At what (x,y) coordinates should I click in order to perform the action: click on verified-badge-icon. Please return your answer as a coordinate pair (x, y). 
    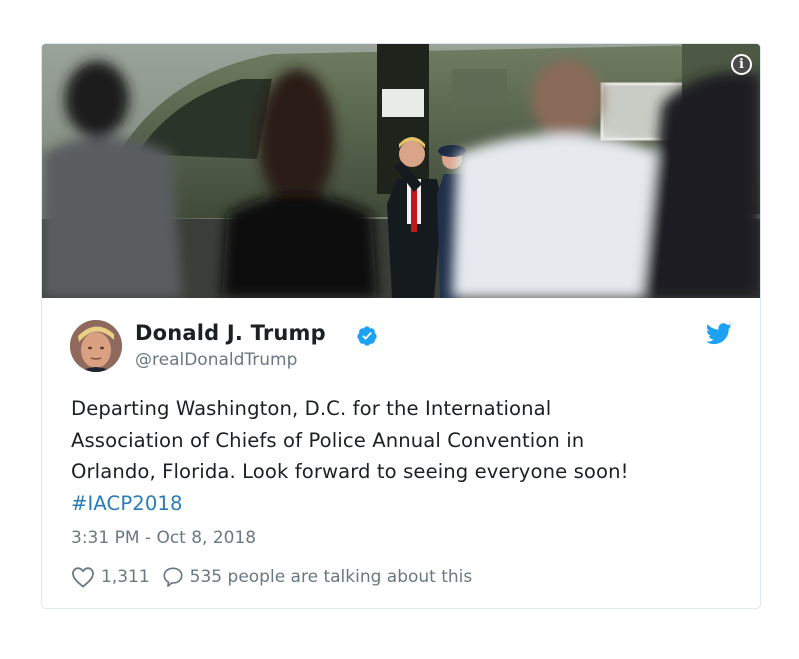
    Looking at the image, I should click on (367, 336).